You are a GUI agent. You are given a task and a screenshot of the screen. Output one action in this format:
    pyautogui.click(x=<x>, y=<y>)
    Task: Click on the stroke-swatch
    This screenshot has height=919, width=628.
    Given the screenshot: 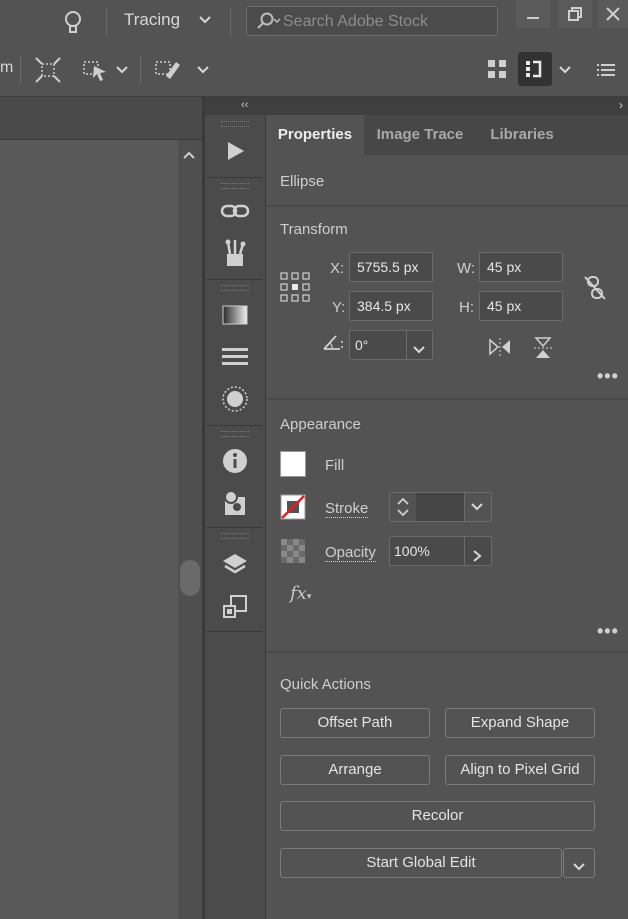 What is the action you would take?
    pyautogui.click(x=293, y=507)
    